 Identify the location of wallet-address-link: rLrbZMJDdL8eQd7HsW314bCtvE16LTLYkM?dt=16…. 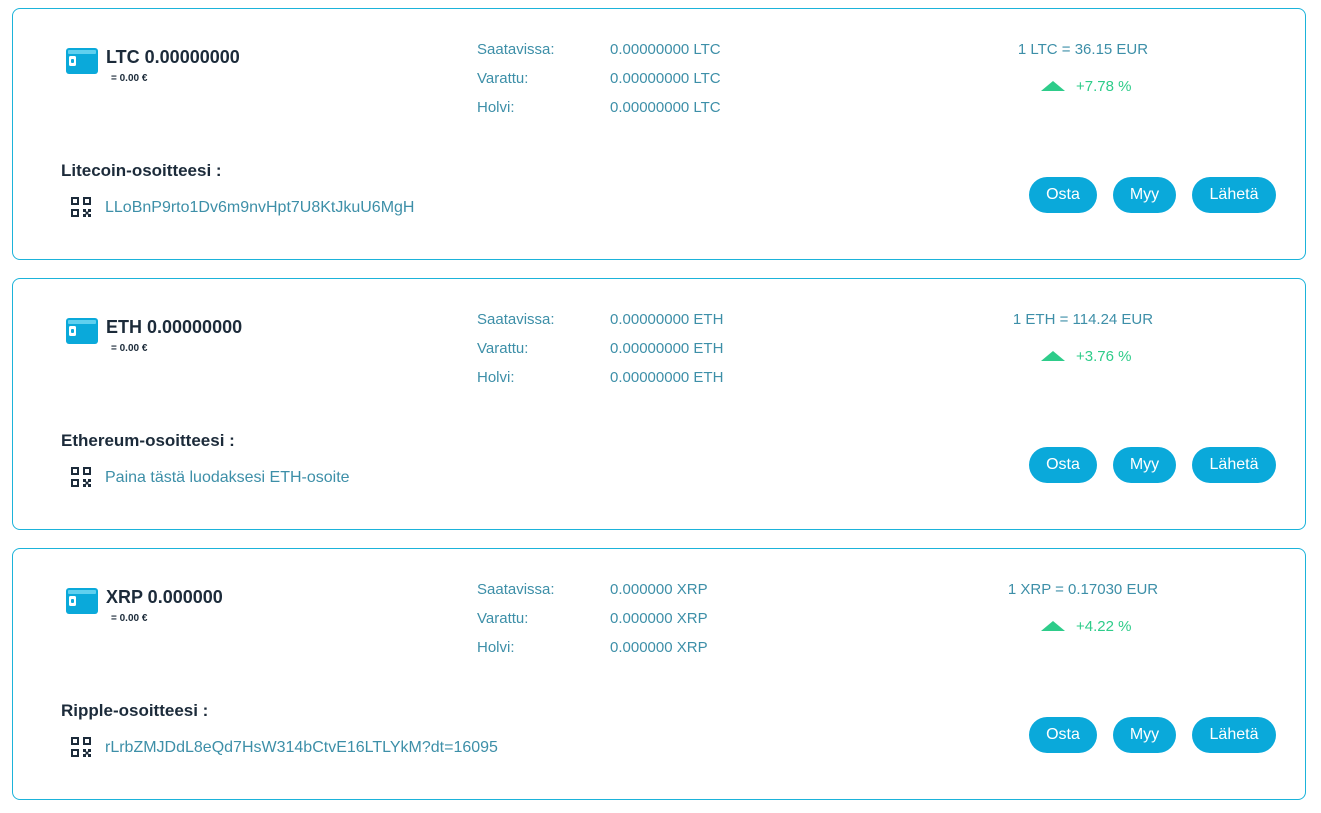
(301, 748).